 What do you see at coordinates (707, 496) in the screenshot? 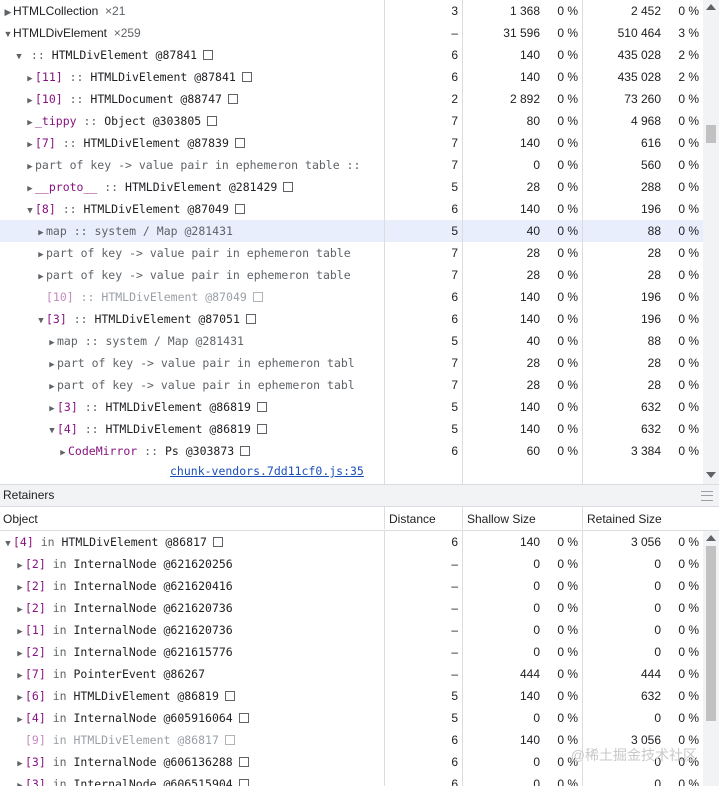
I see `resize-grip-icon` at bounding box center [707, 496].